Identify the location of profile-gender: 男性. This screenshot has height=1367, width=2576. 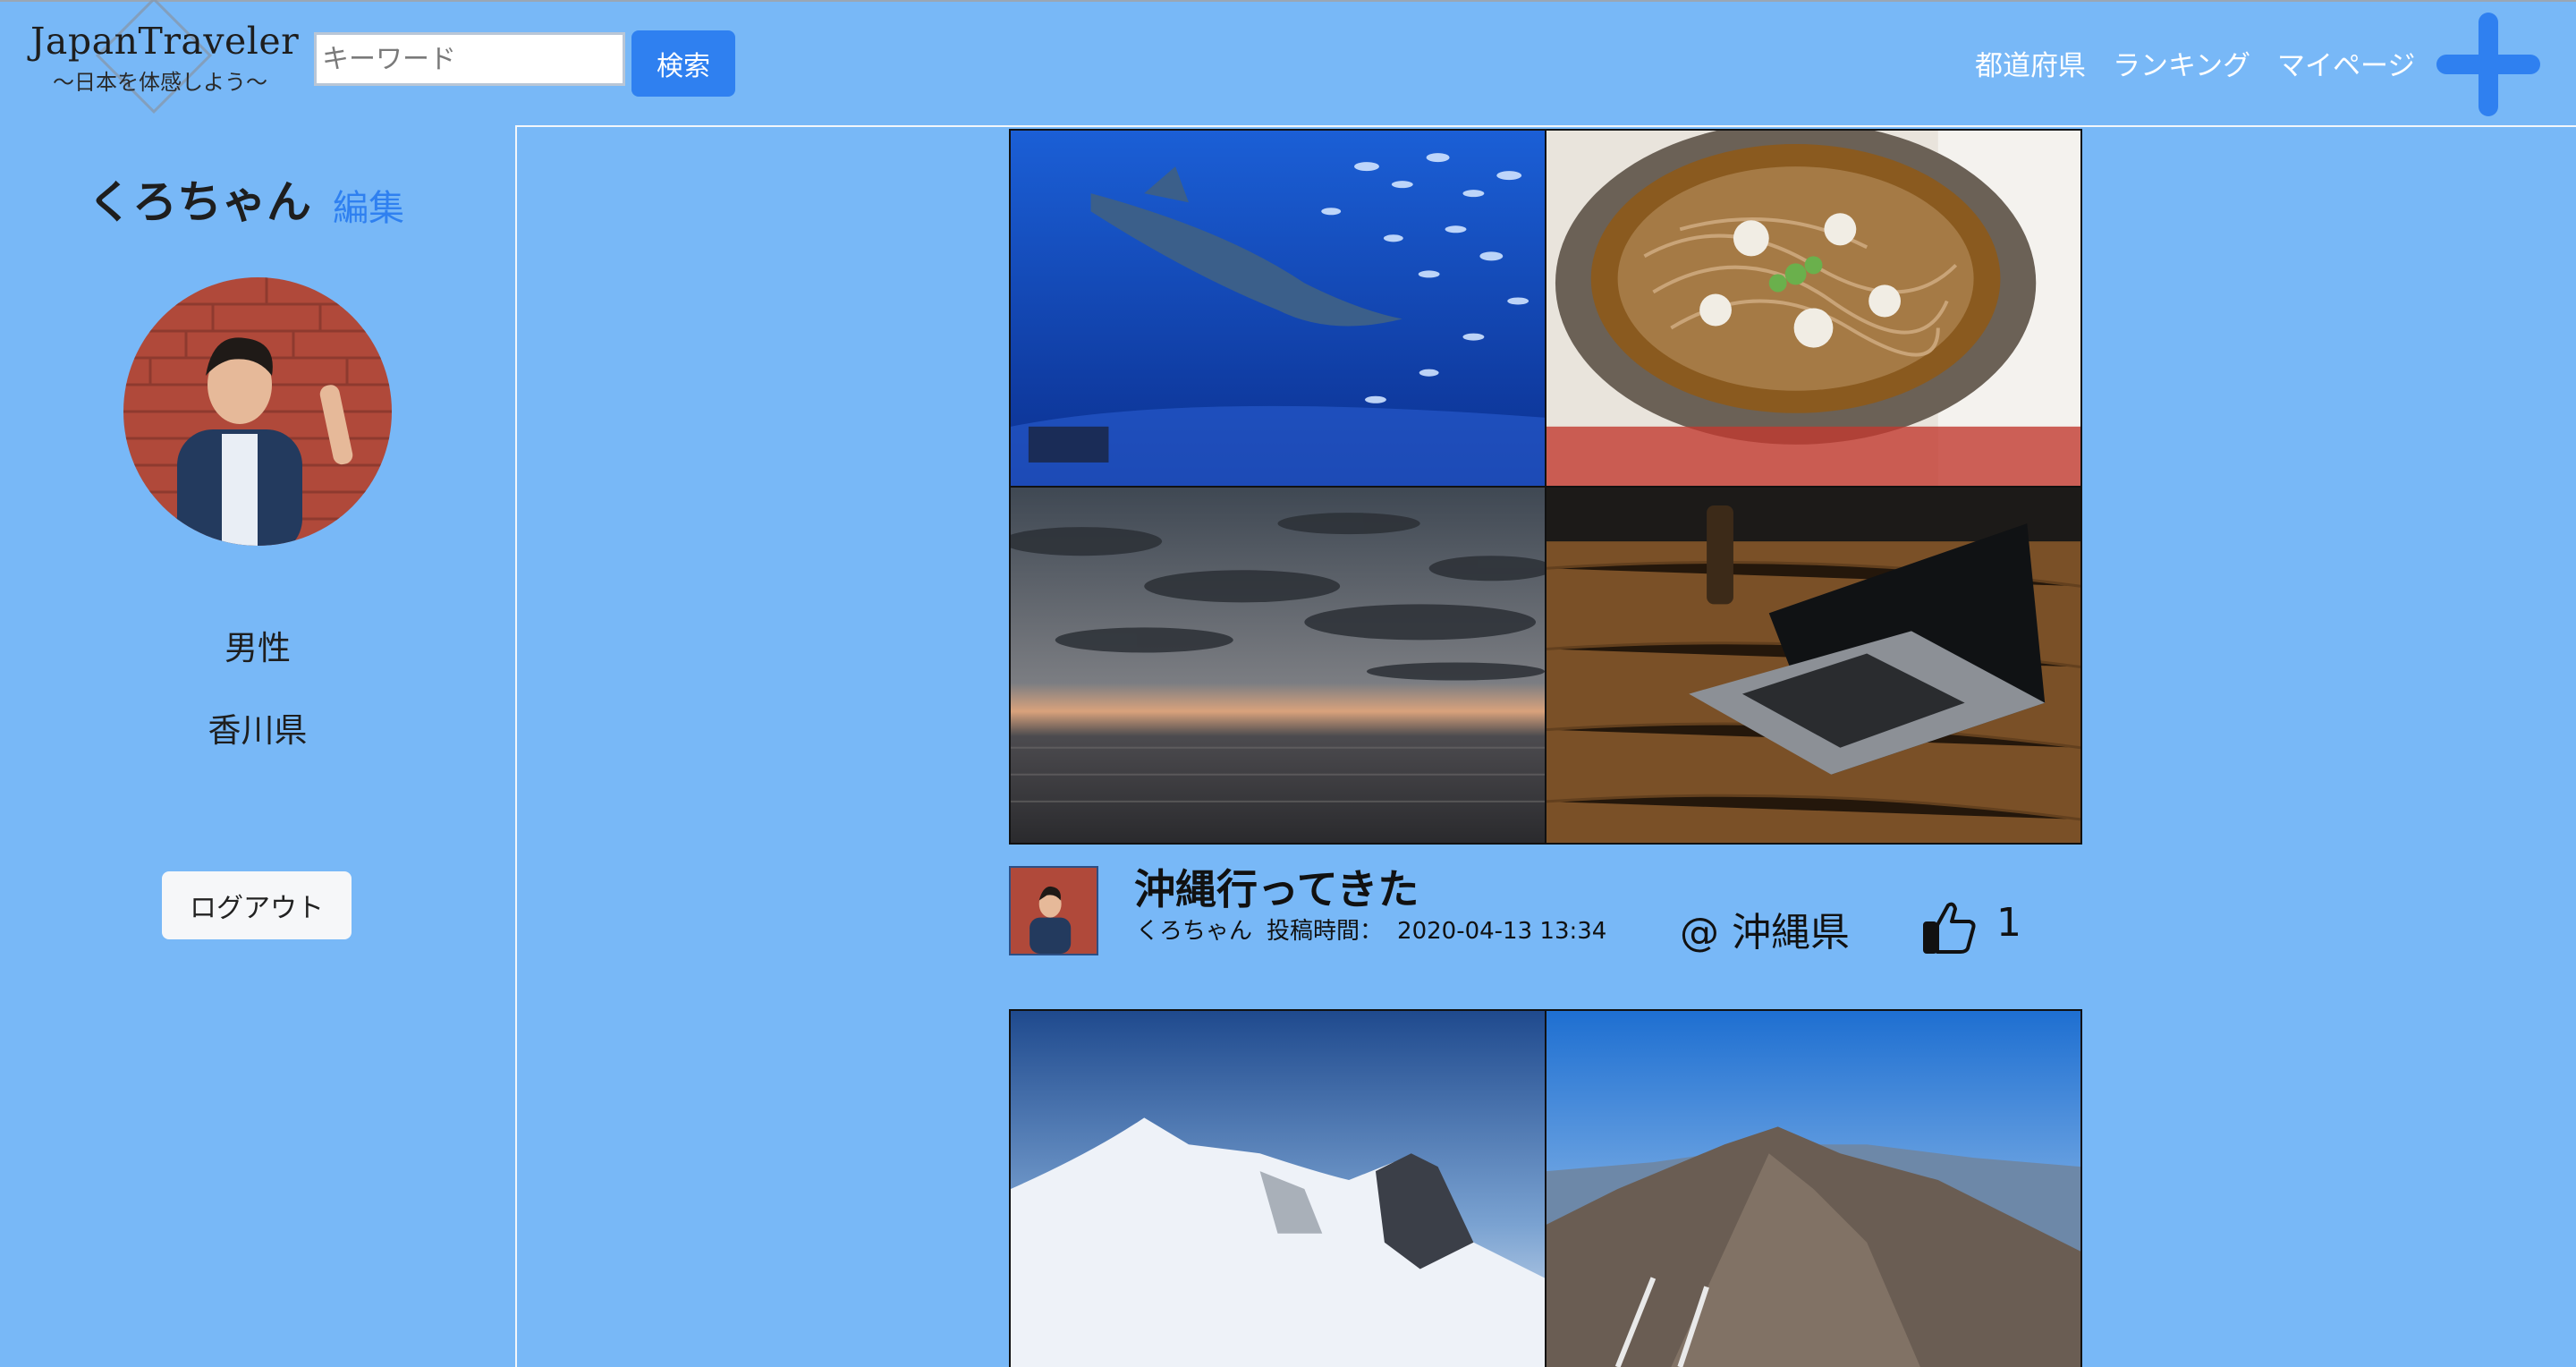
(258, 648).